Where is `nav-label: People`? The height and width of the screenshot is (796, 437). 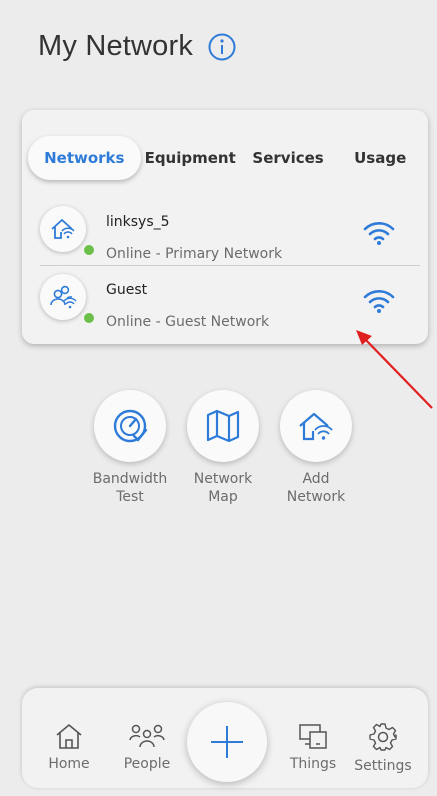
nav-label: People is located at coordinates (147, 764).